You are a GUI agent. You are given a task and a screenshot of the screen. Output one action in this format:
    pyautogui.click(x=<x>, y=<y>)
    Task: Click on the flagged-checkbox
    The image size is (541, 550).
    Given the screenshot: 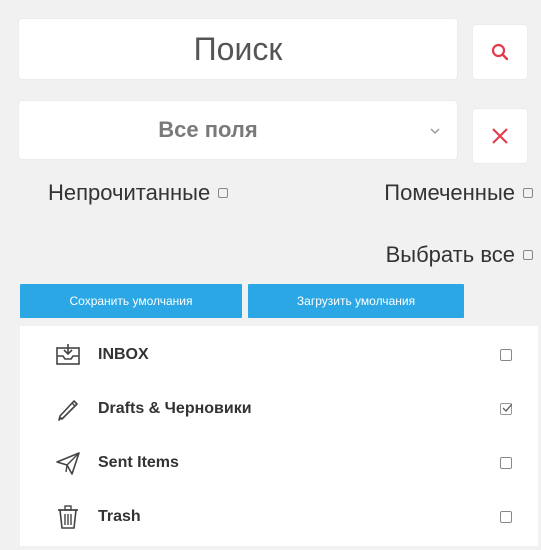 What is the action you would take?
    pyautogui.click(x=528, y=193)
    